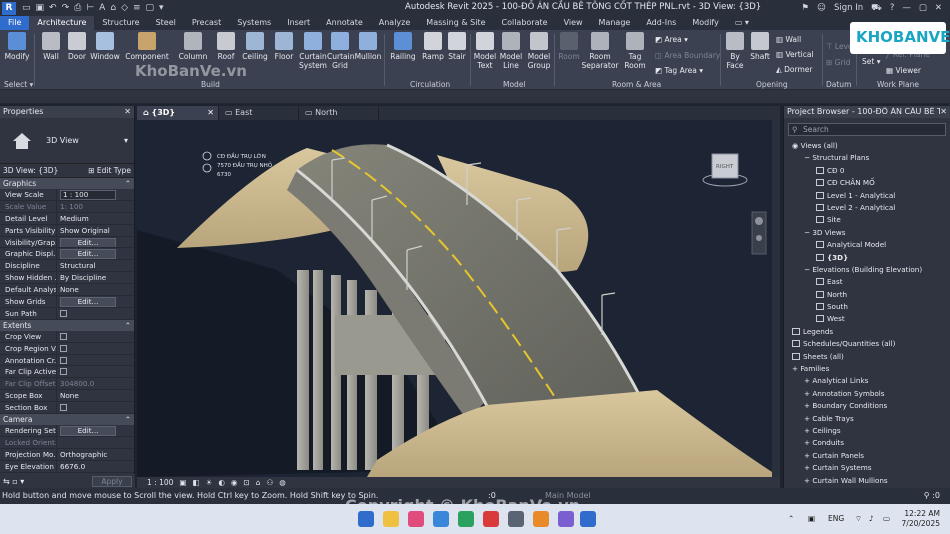  What do you see at coordinates (433, 46) in the screenshot?
I see `ramp-button: Ramp` at bounding box center [433, 46].